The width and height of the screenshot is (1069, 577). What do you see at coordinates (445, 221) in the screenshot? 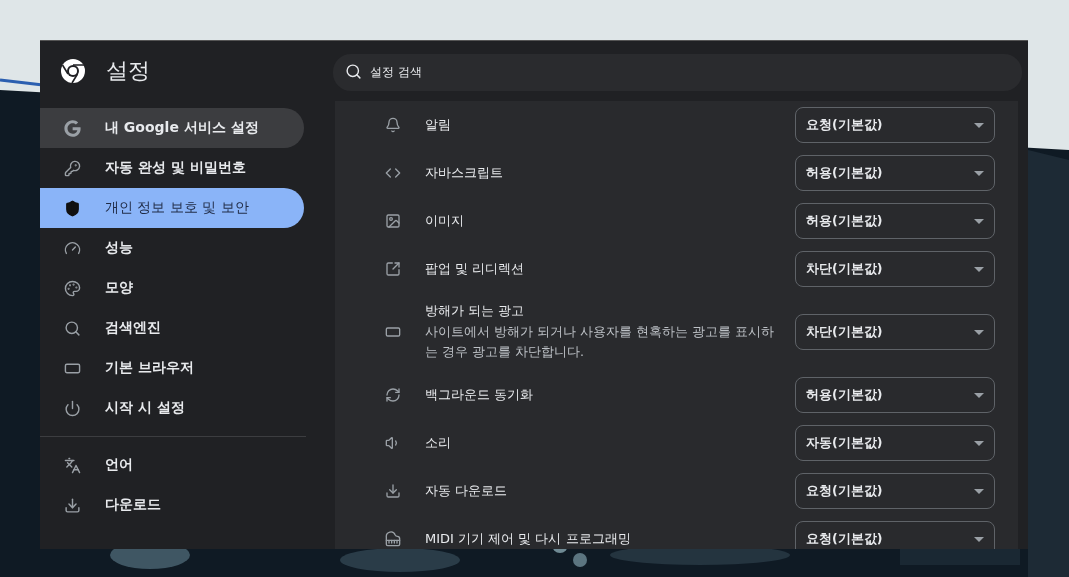
I see `permission-label: 이미지` at bounding box center [445, 221].